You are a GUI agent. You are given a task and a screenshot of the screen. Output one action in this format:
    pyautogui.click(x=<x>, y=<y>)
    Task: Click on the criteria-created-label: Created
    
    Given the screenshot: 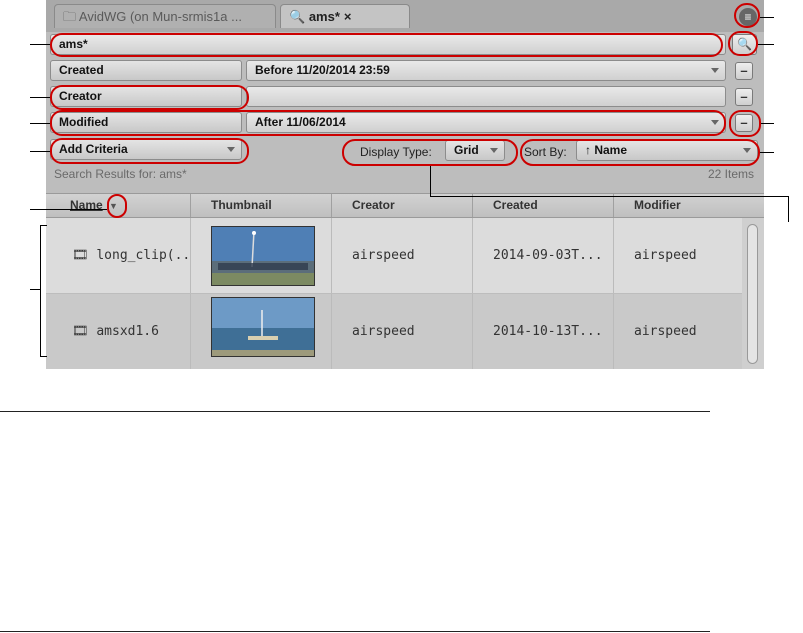 What is the action you would take?
    pyautogui.click(x=146, y=70)
    